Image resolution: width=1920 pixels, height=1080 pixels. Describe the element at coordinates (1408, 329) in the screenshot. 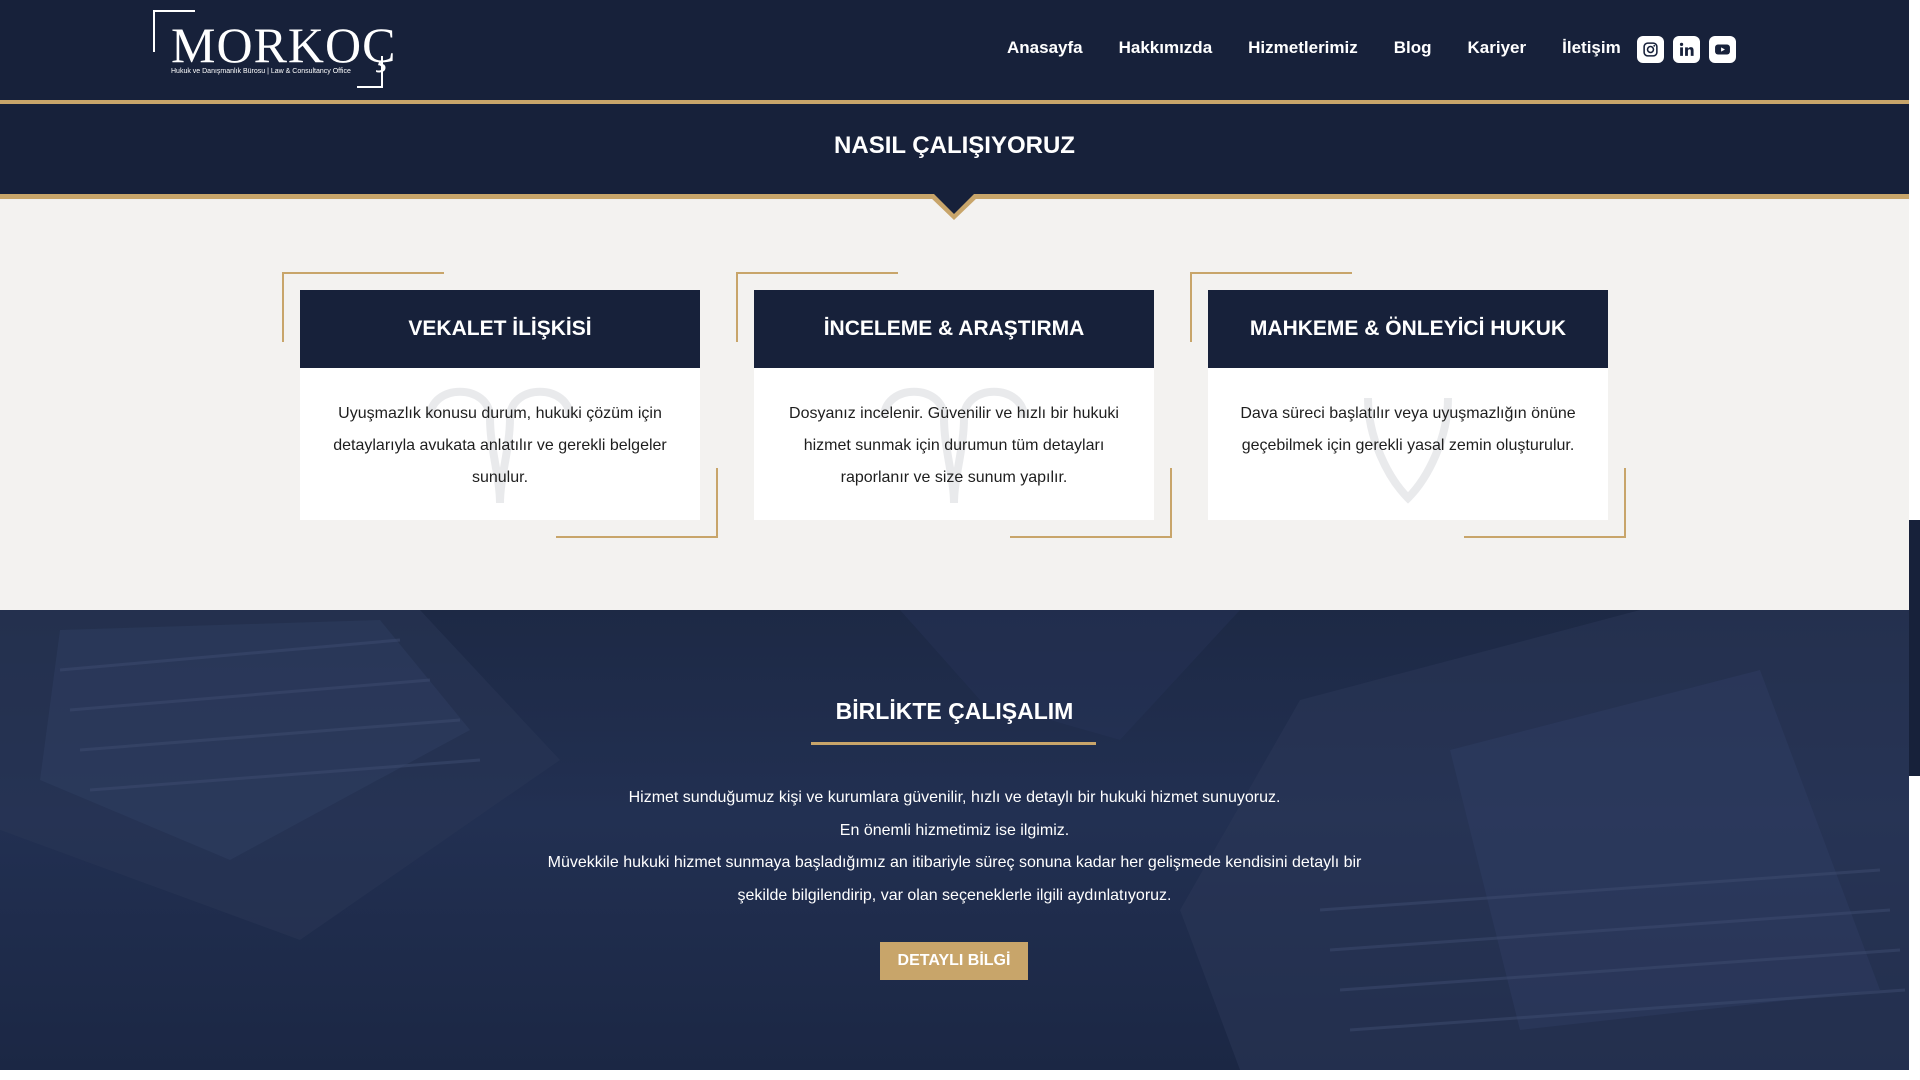

I see `card-title: MAHKEME & ÖNLEYİCİ HUKUK` at that location.